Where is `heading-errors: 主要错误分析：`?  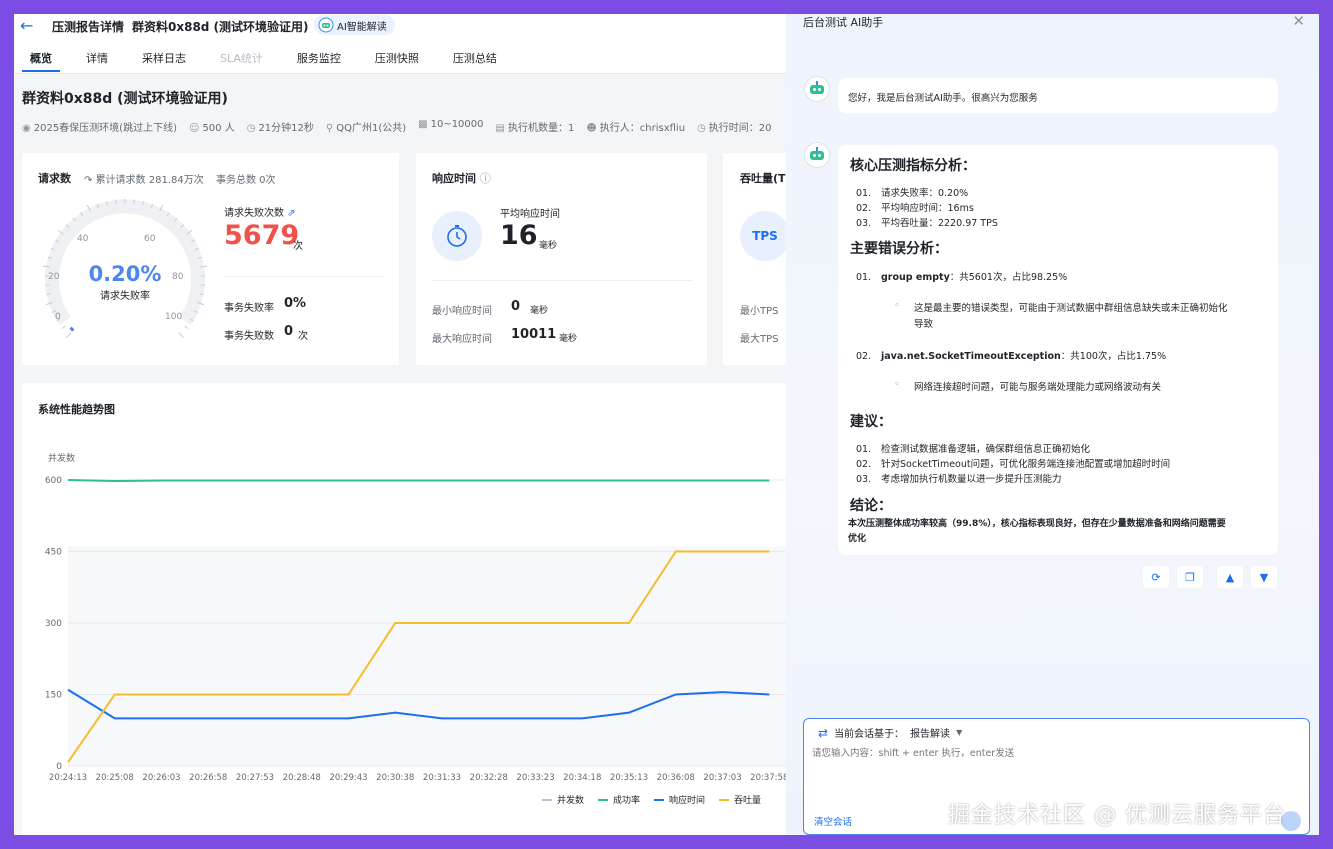 heading-errors: 主要错误分析： is located at coordinates (899, 249).